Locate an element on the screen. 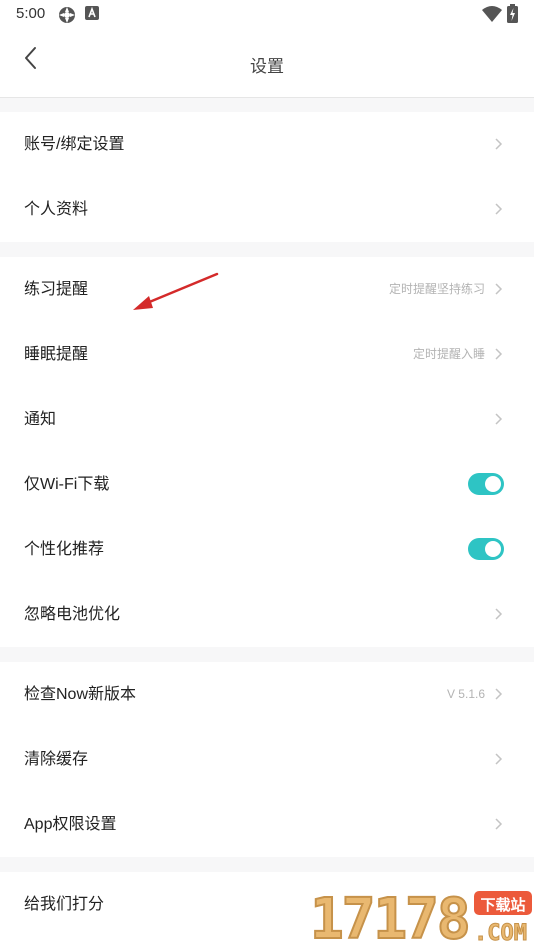 The height and width of the screenshot is (950, 534). app-bar: 设置 is located at coordinates (267, 63).